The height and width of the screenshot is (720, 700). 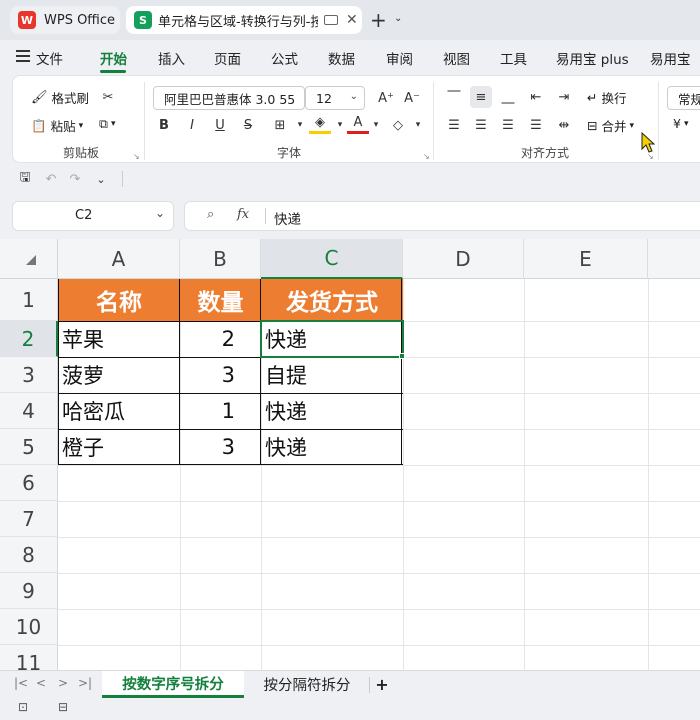 I want to click on cell-c5: 快递, so click(x=332, y=447).